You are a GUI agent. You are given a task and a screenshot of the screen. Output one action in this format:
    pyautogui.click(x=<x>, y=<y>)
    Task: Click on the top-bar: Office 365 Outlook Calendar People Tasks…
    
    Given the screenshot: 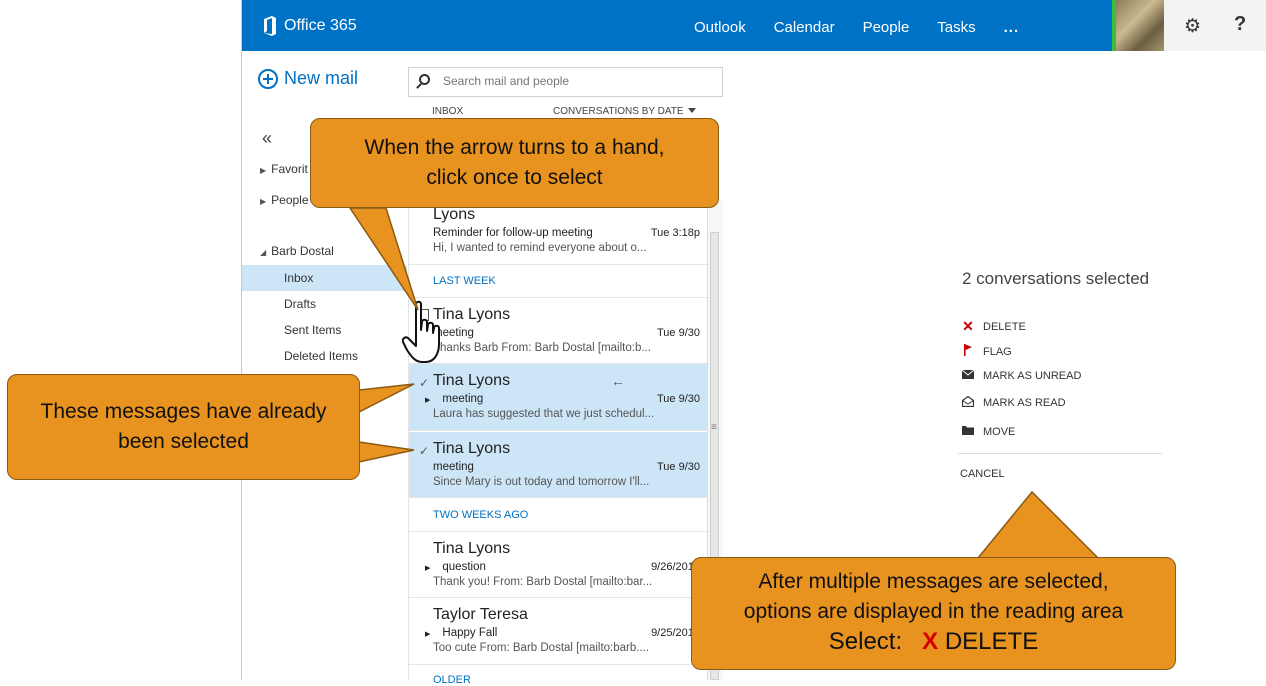 What is the action you would take?
    pyautogui.click(x=754, y=25)
    